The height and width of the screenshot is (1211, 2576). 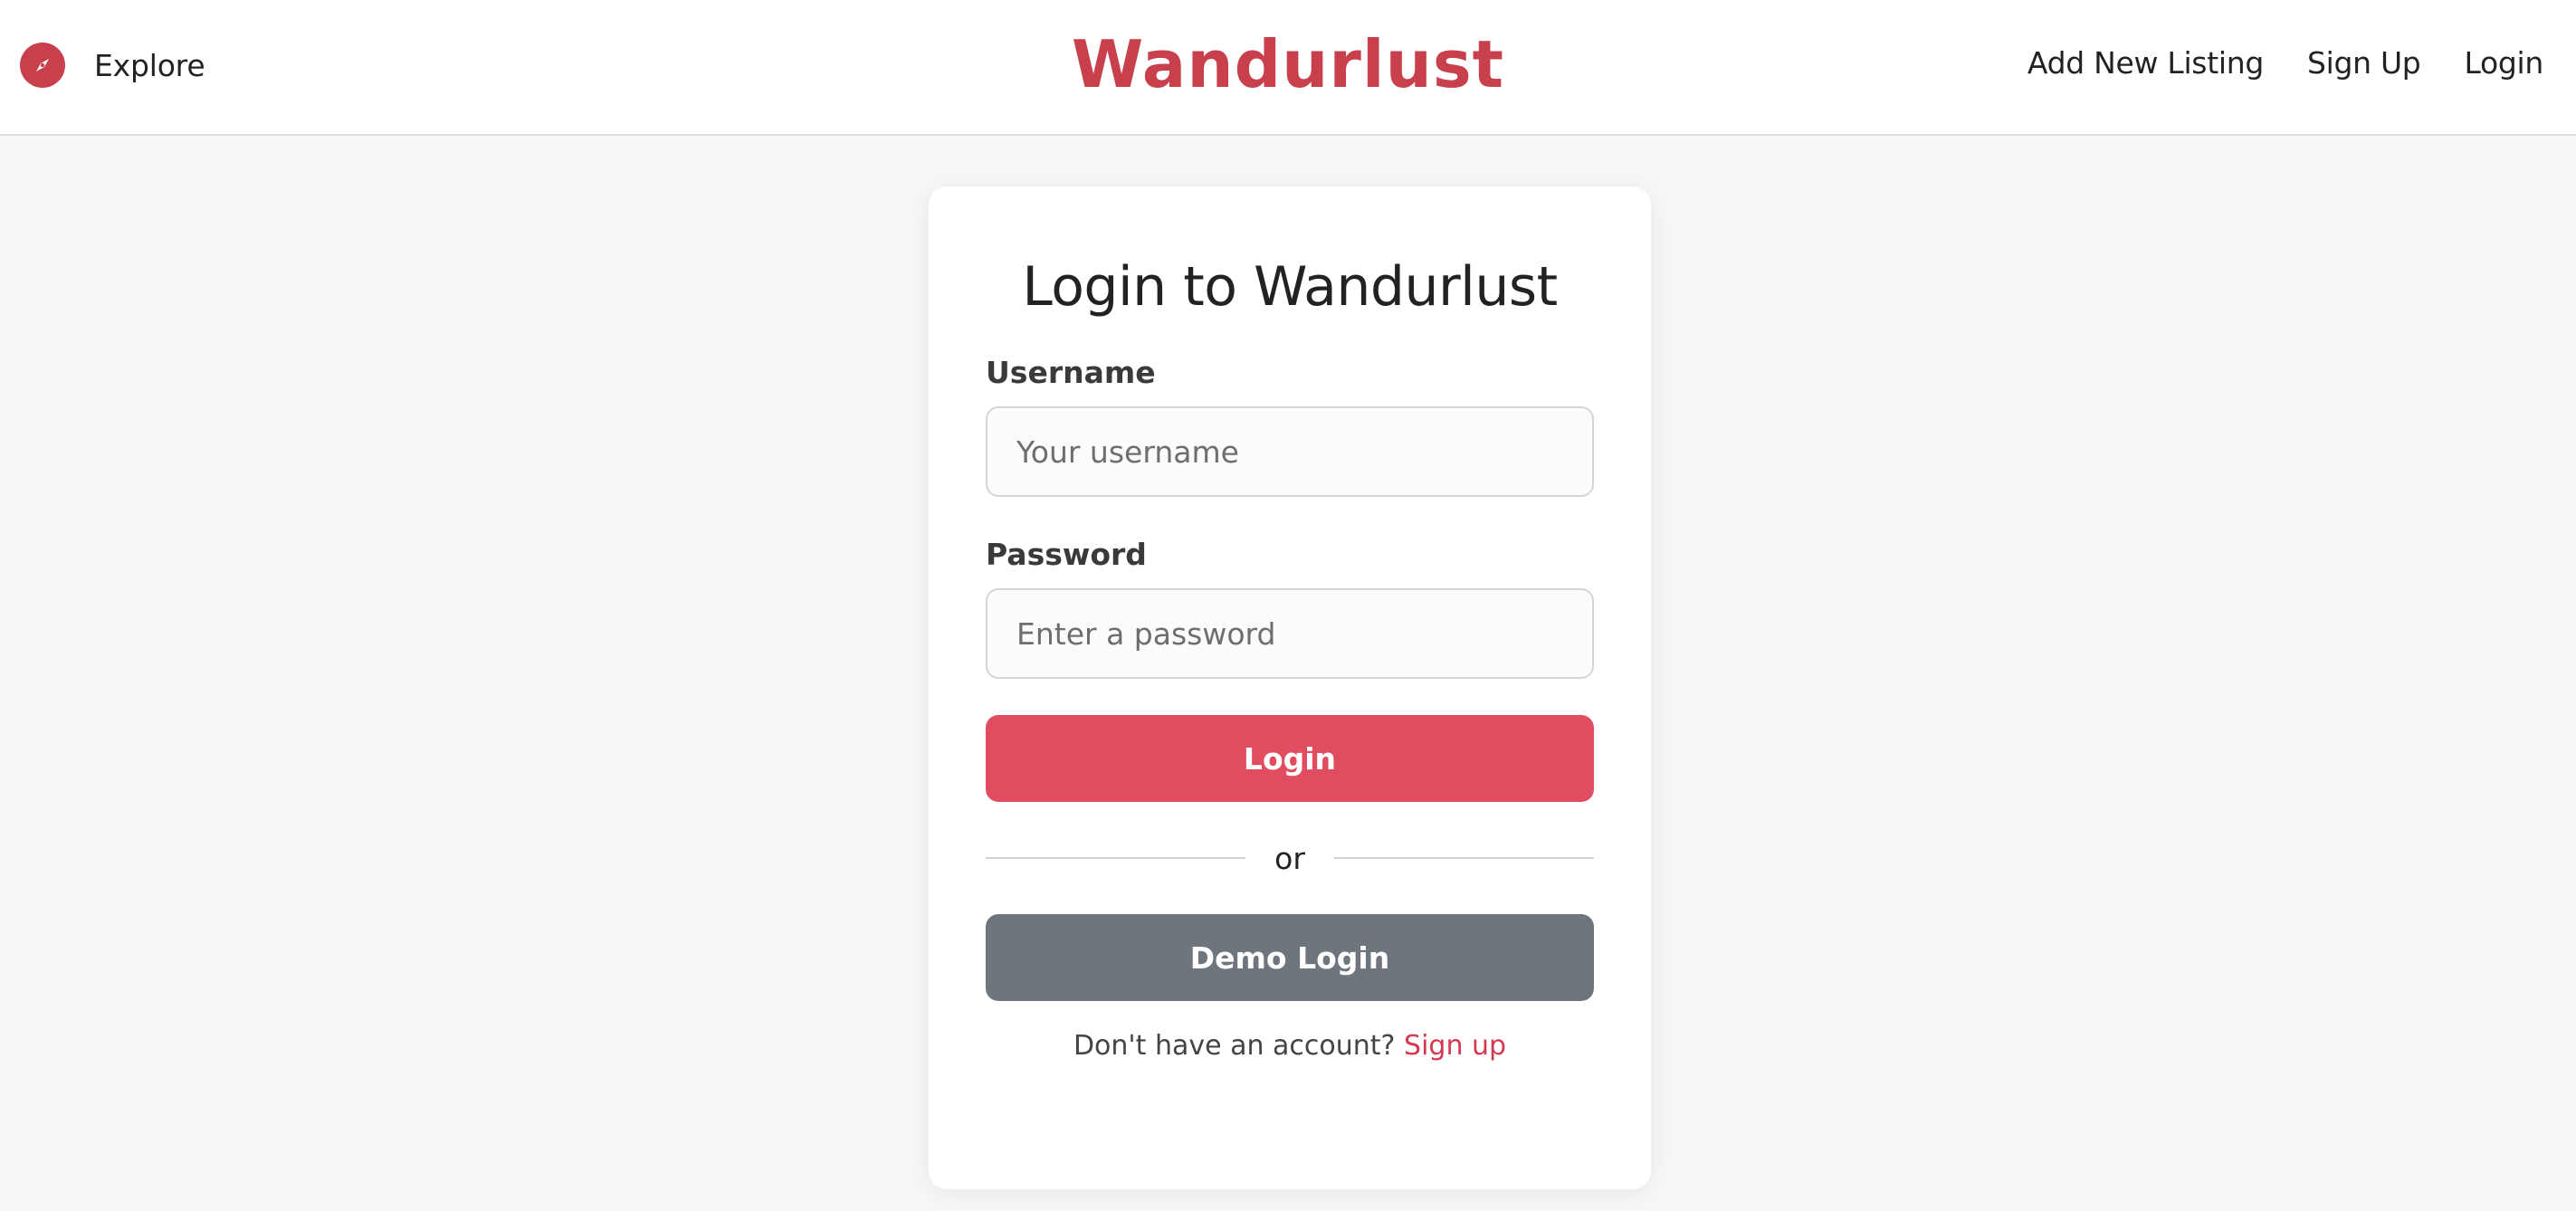 I want to click on or-divider: or, so click(x=1291, y=858).